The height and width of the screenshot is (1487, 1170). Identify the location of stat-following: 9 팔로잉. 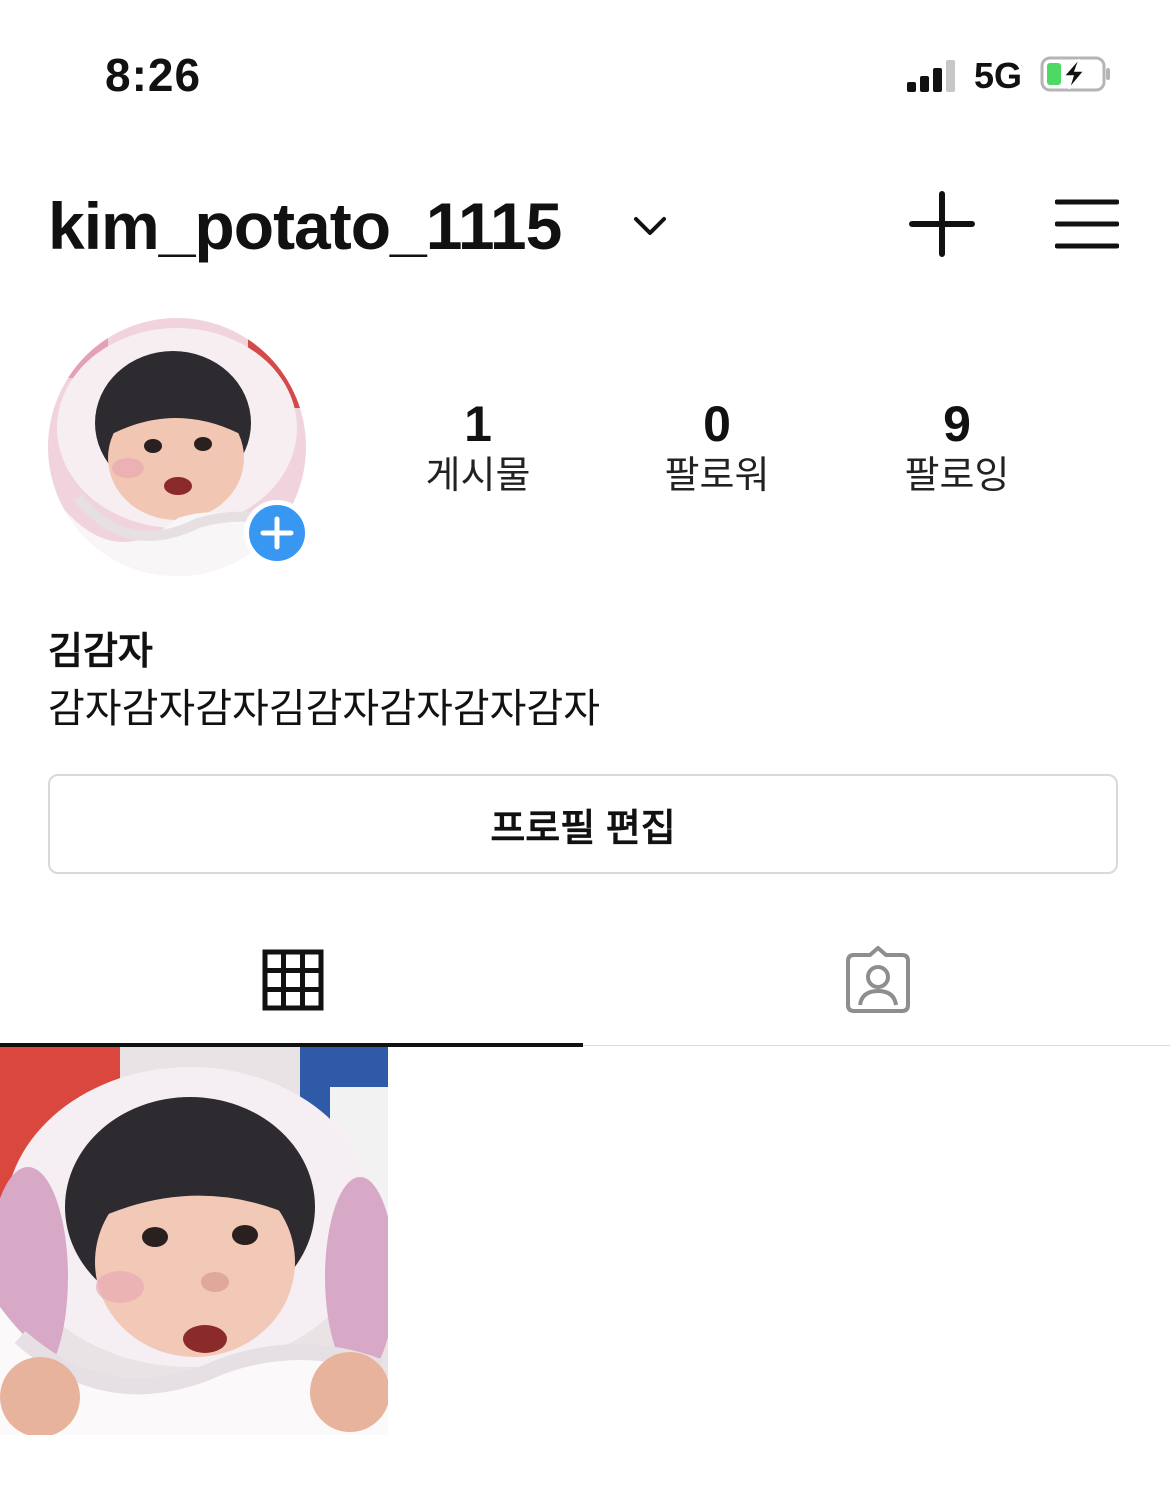
(957, 448).